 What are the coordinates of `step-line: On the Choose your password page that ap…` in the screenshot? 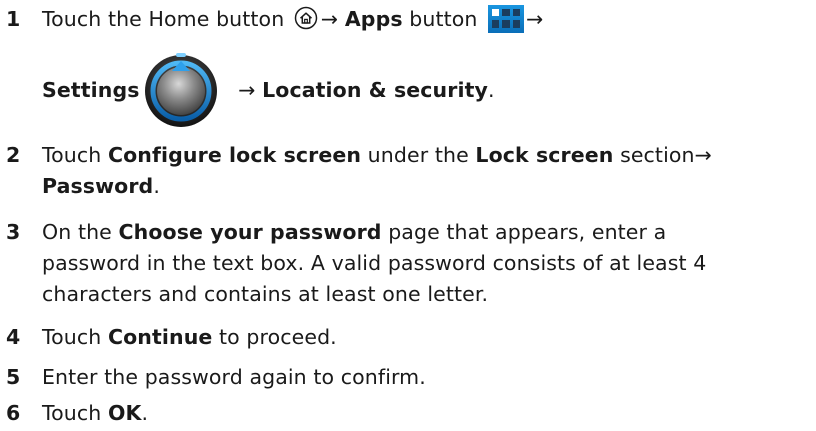 It's located at (427, 232).